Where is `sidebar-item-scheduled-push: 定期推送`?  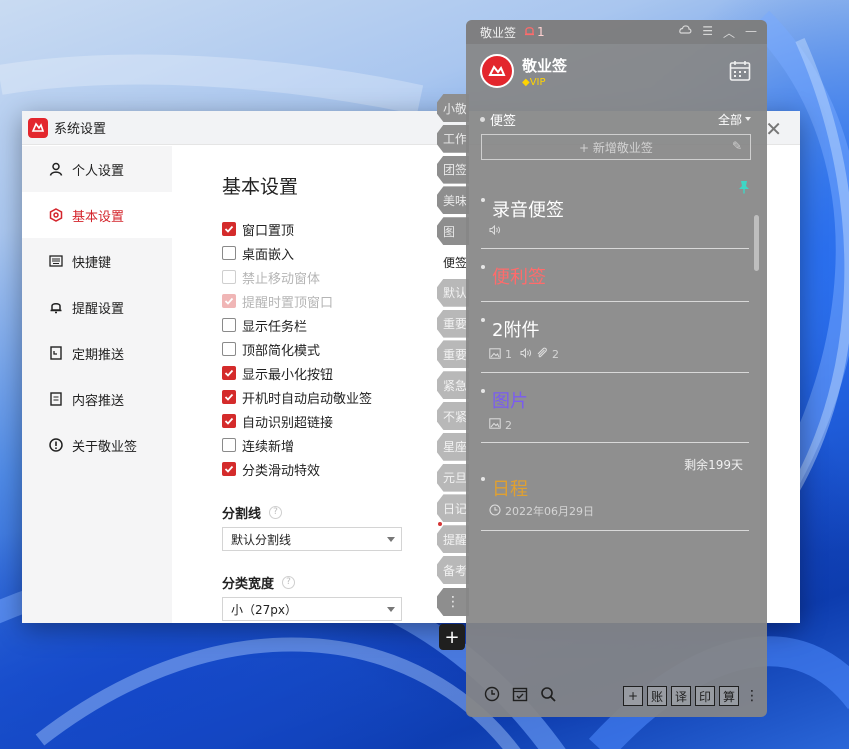 sidebar-item-scheduled-push: 定期推送 is located at coordinates (97, 353).